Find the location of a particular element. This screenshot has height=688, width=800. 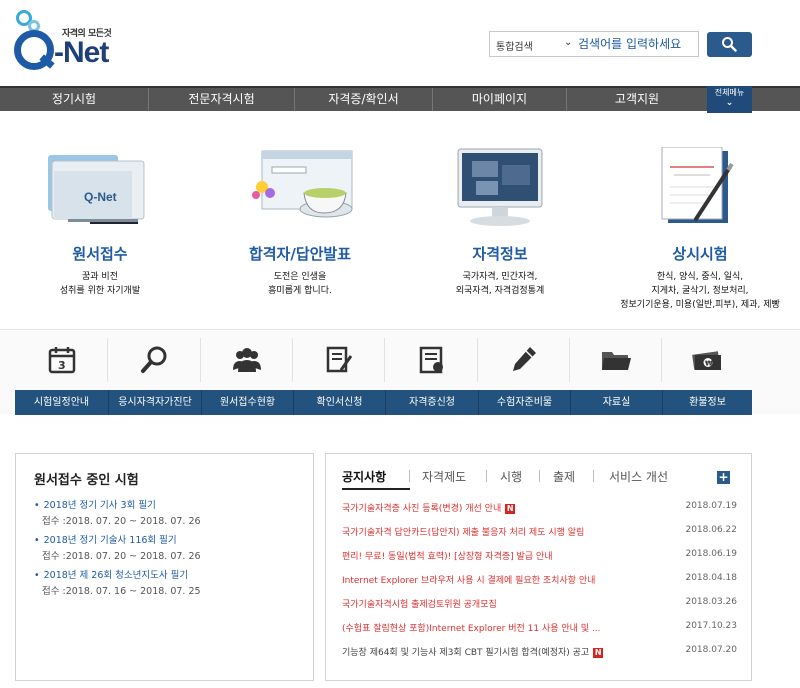

search-icon is located at coordinates (729, 44).